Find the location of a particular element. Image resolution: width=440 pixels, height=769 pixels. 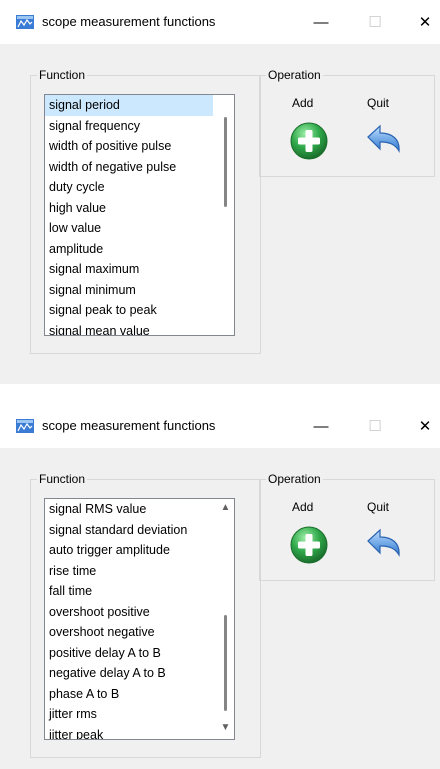

list-item: signal period is located at coordinates (129, 105).